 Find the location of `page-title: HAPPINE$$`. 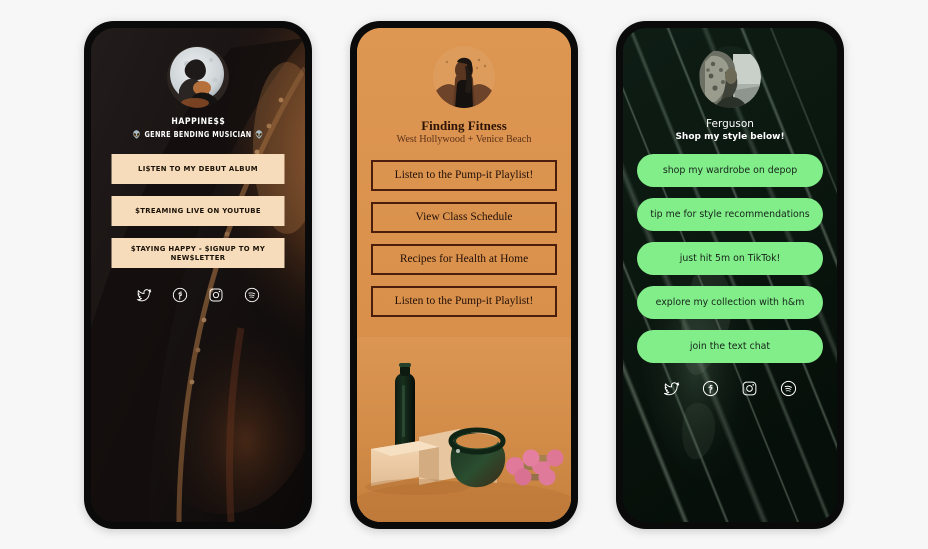

page-title: HAPPINE$$ is located at coordinates (198, 121).